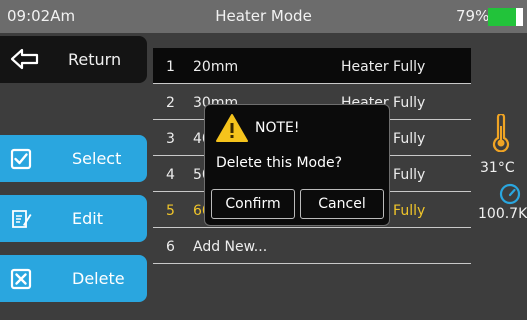 The height and width of the screenshot is (320, 527). I want to click on select-label: Select, so click(97, 158).